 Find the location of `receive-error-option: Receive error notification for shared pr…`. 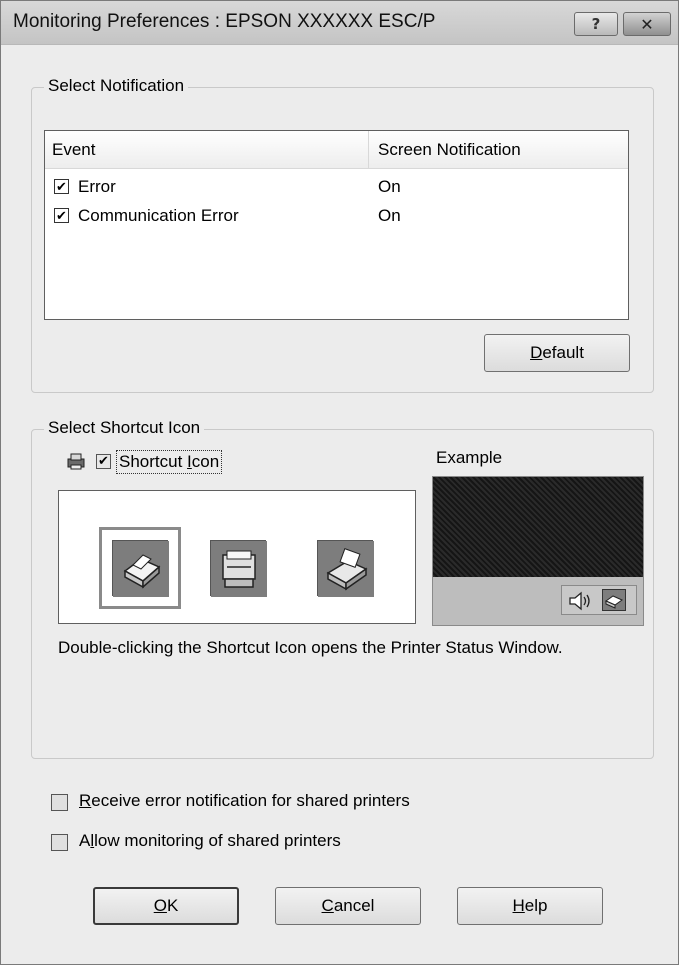

receive-error-option: Receive error notification for shared pr… is located at coordinates (301, 802).